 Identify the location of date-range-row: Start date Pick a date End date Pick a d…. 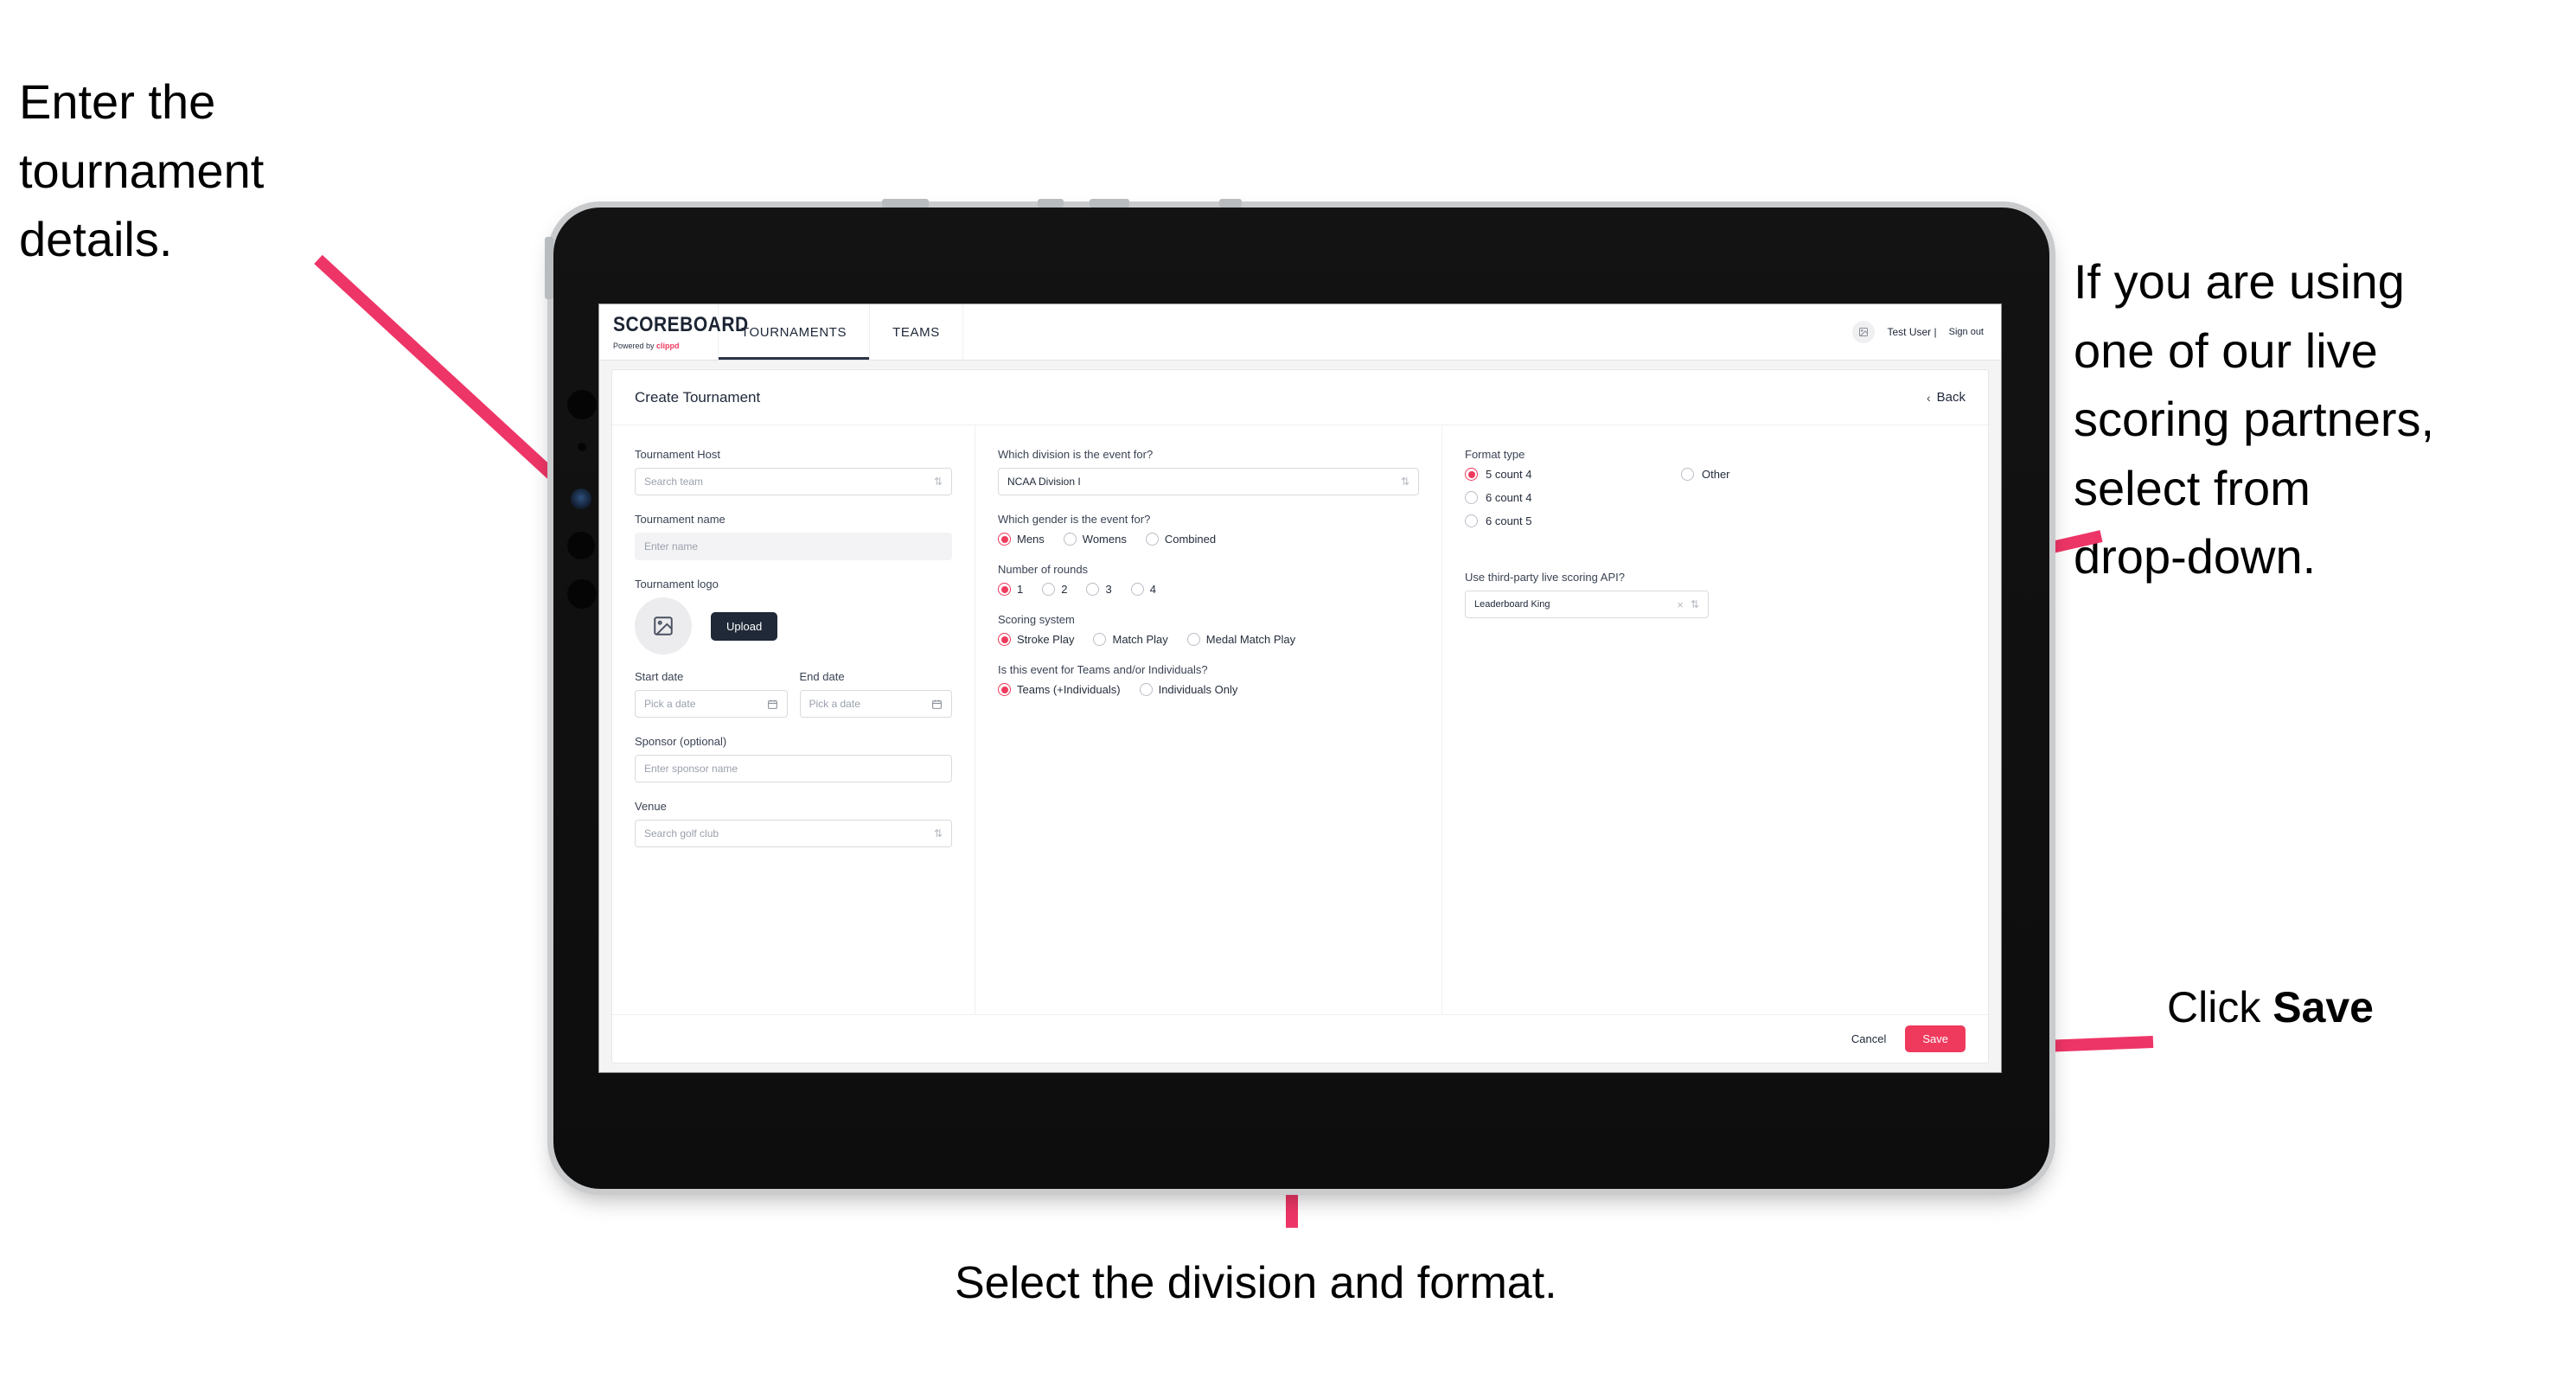
(794, 694).